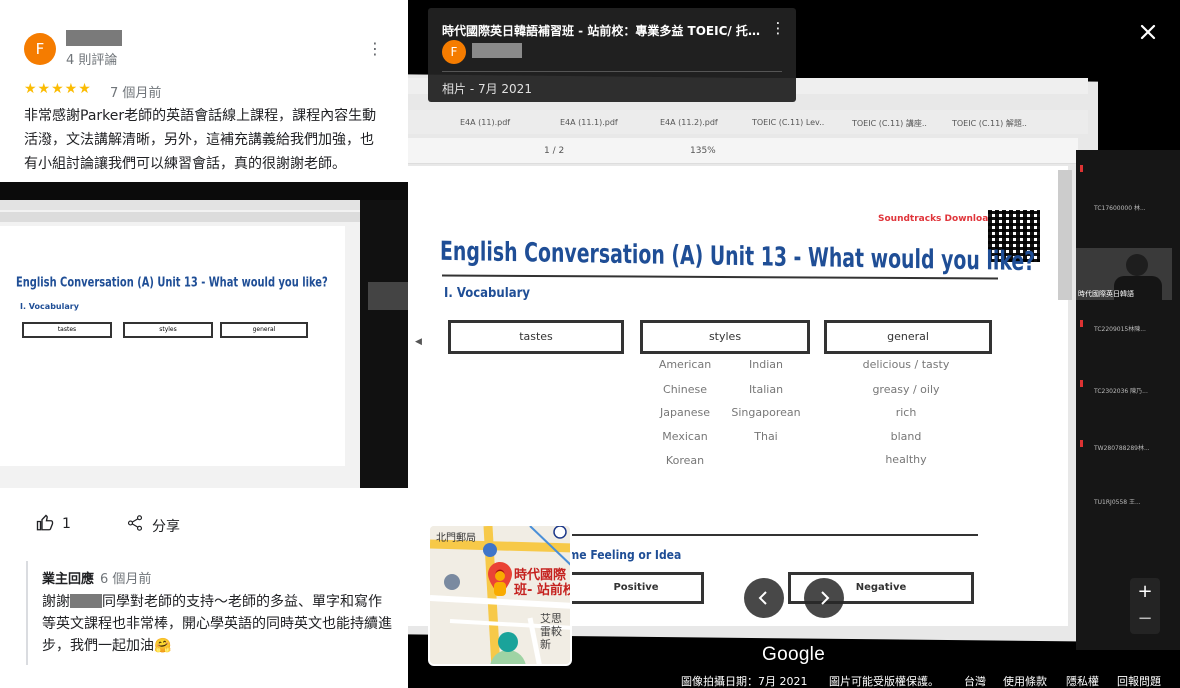 The height and width of the screenshot is (688, 1180). I want to click on minimap-place-line: 班- 站前校, so click(543, 590).